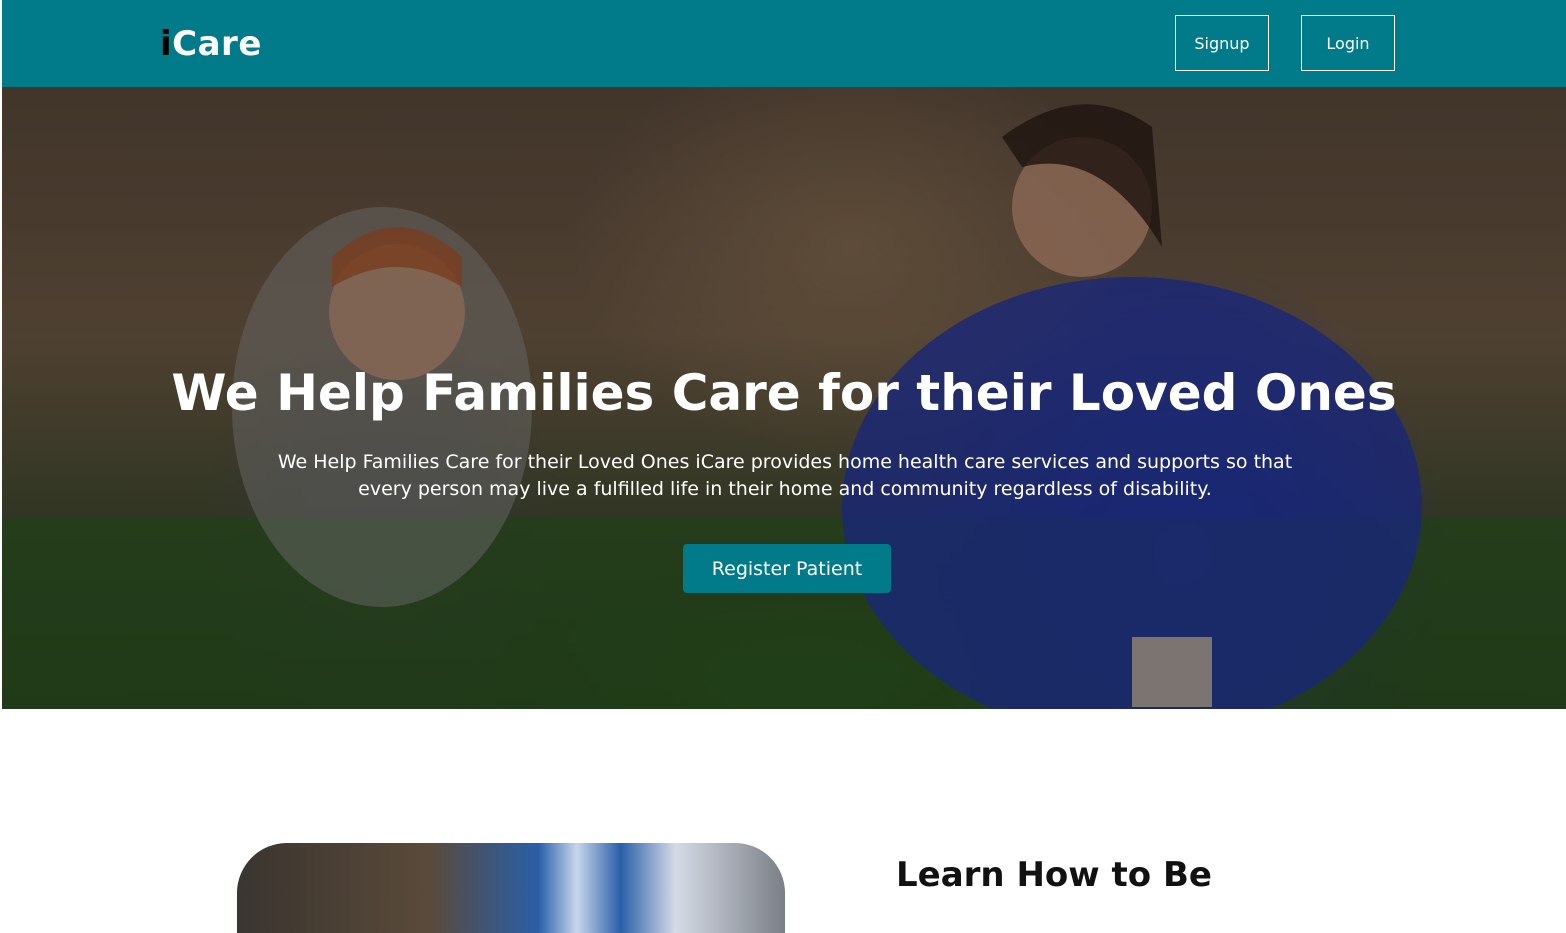 Image resolution: width=1566 pixels, height=933 pixels. What do you see at coordinates (1054, 875) in the screenshot?
I see `section-heading: Learn How to Be` at bounding box center [1054, 875].